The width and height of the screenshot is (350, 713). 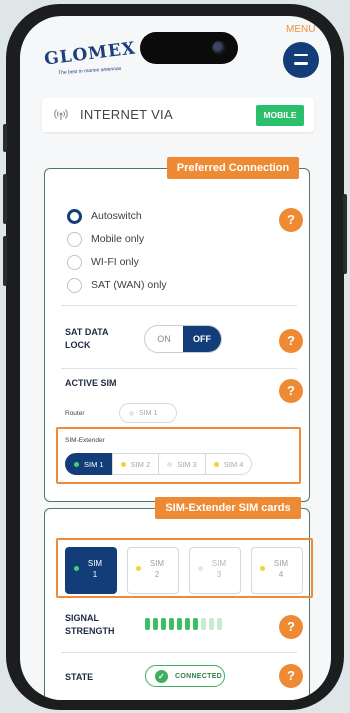 What do you see at coordinates (153, 570) in the screenshot?
I see `sim-card-2: SIM 2` at bounding box center [153, 570].